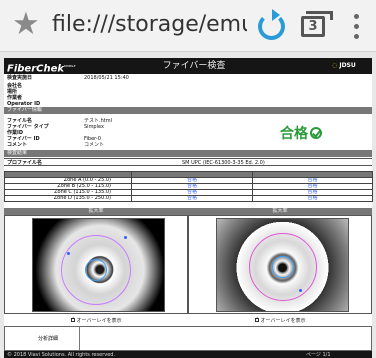  I want to click on right-overlay-label: オーバーレイを表示, so click(283, 321).